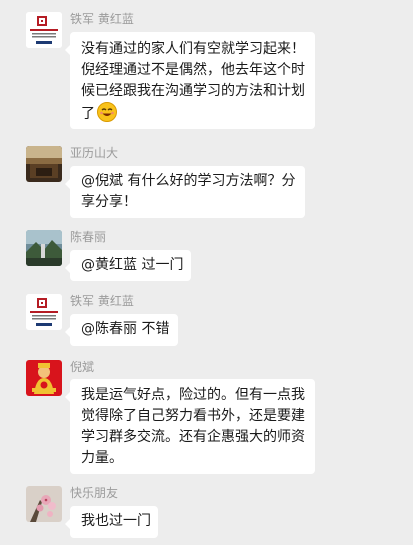 Image resolution: width=413 pixels, height=545 pixels. I want to click on message-bubble: @黄红蓝 过一门, so click(128, 265).